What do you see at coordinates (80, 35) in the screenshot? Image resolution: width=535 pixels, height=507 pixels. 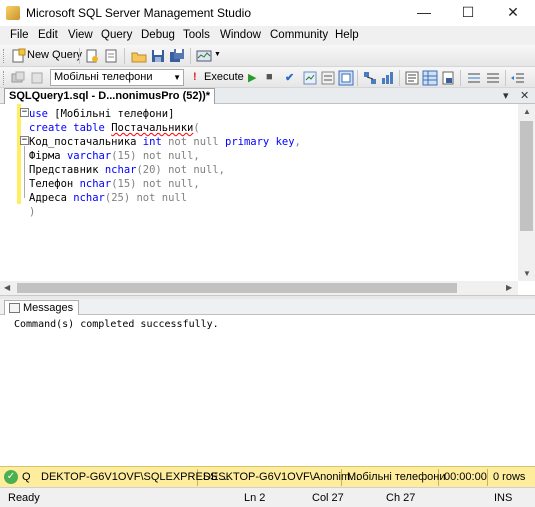 I see `menu-view: View` at bounding box center [80, 35].